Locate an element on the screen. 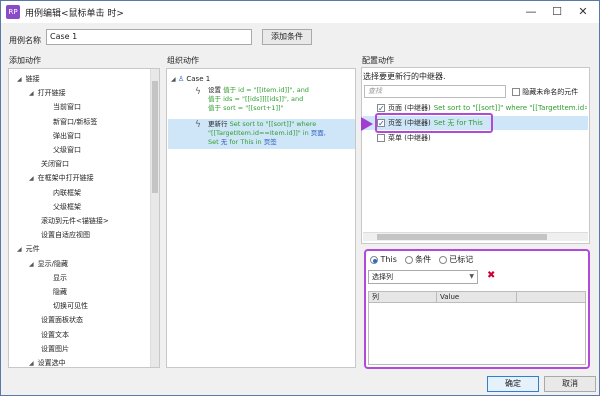 This screenshot has width=600, height=396. action2-line2: "[[TargetItem.id==Item.id]]" in 页面, is located at coordinates (267, 133).